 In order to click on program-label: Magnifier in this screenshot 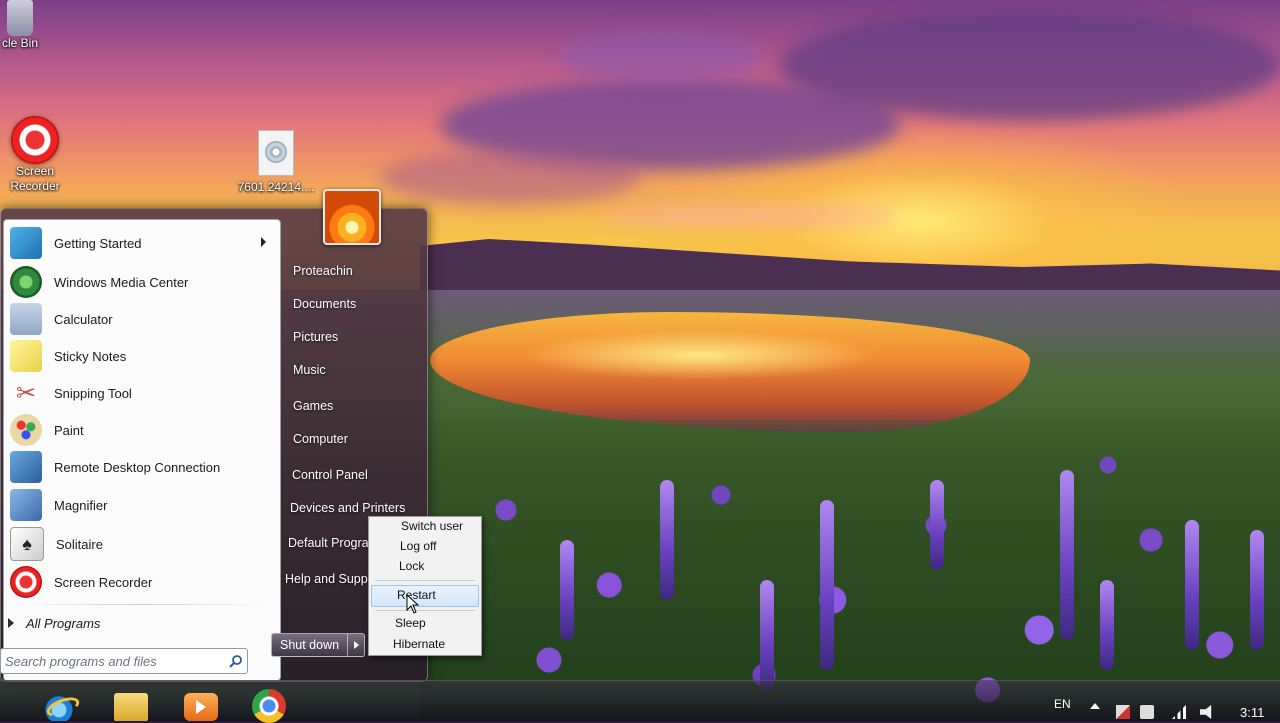, I will do `click(81, 505)`.